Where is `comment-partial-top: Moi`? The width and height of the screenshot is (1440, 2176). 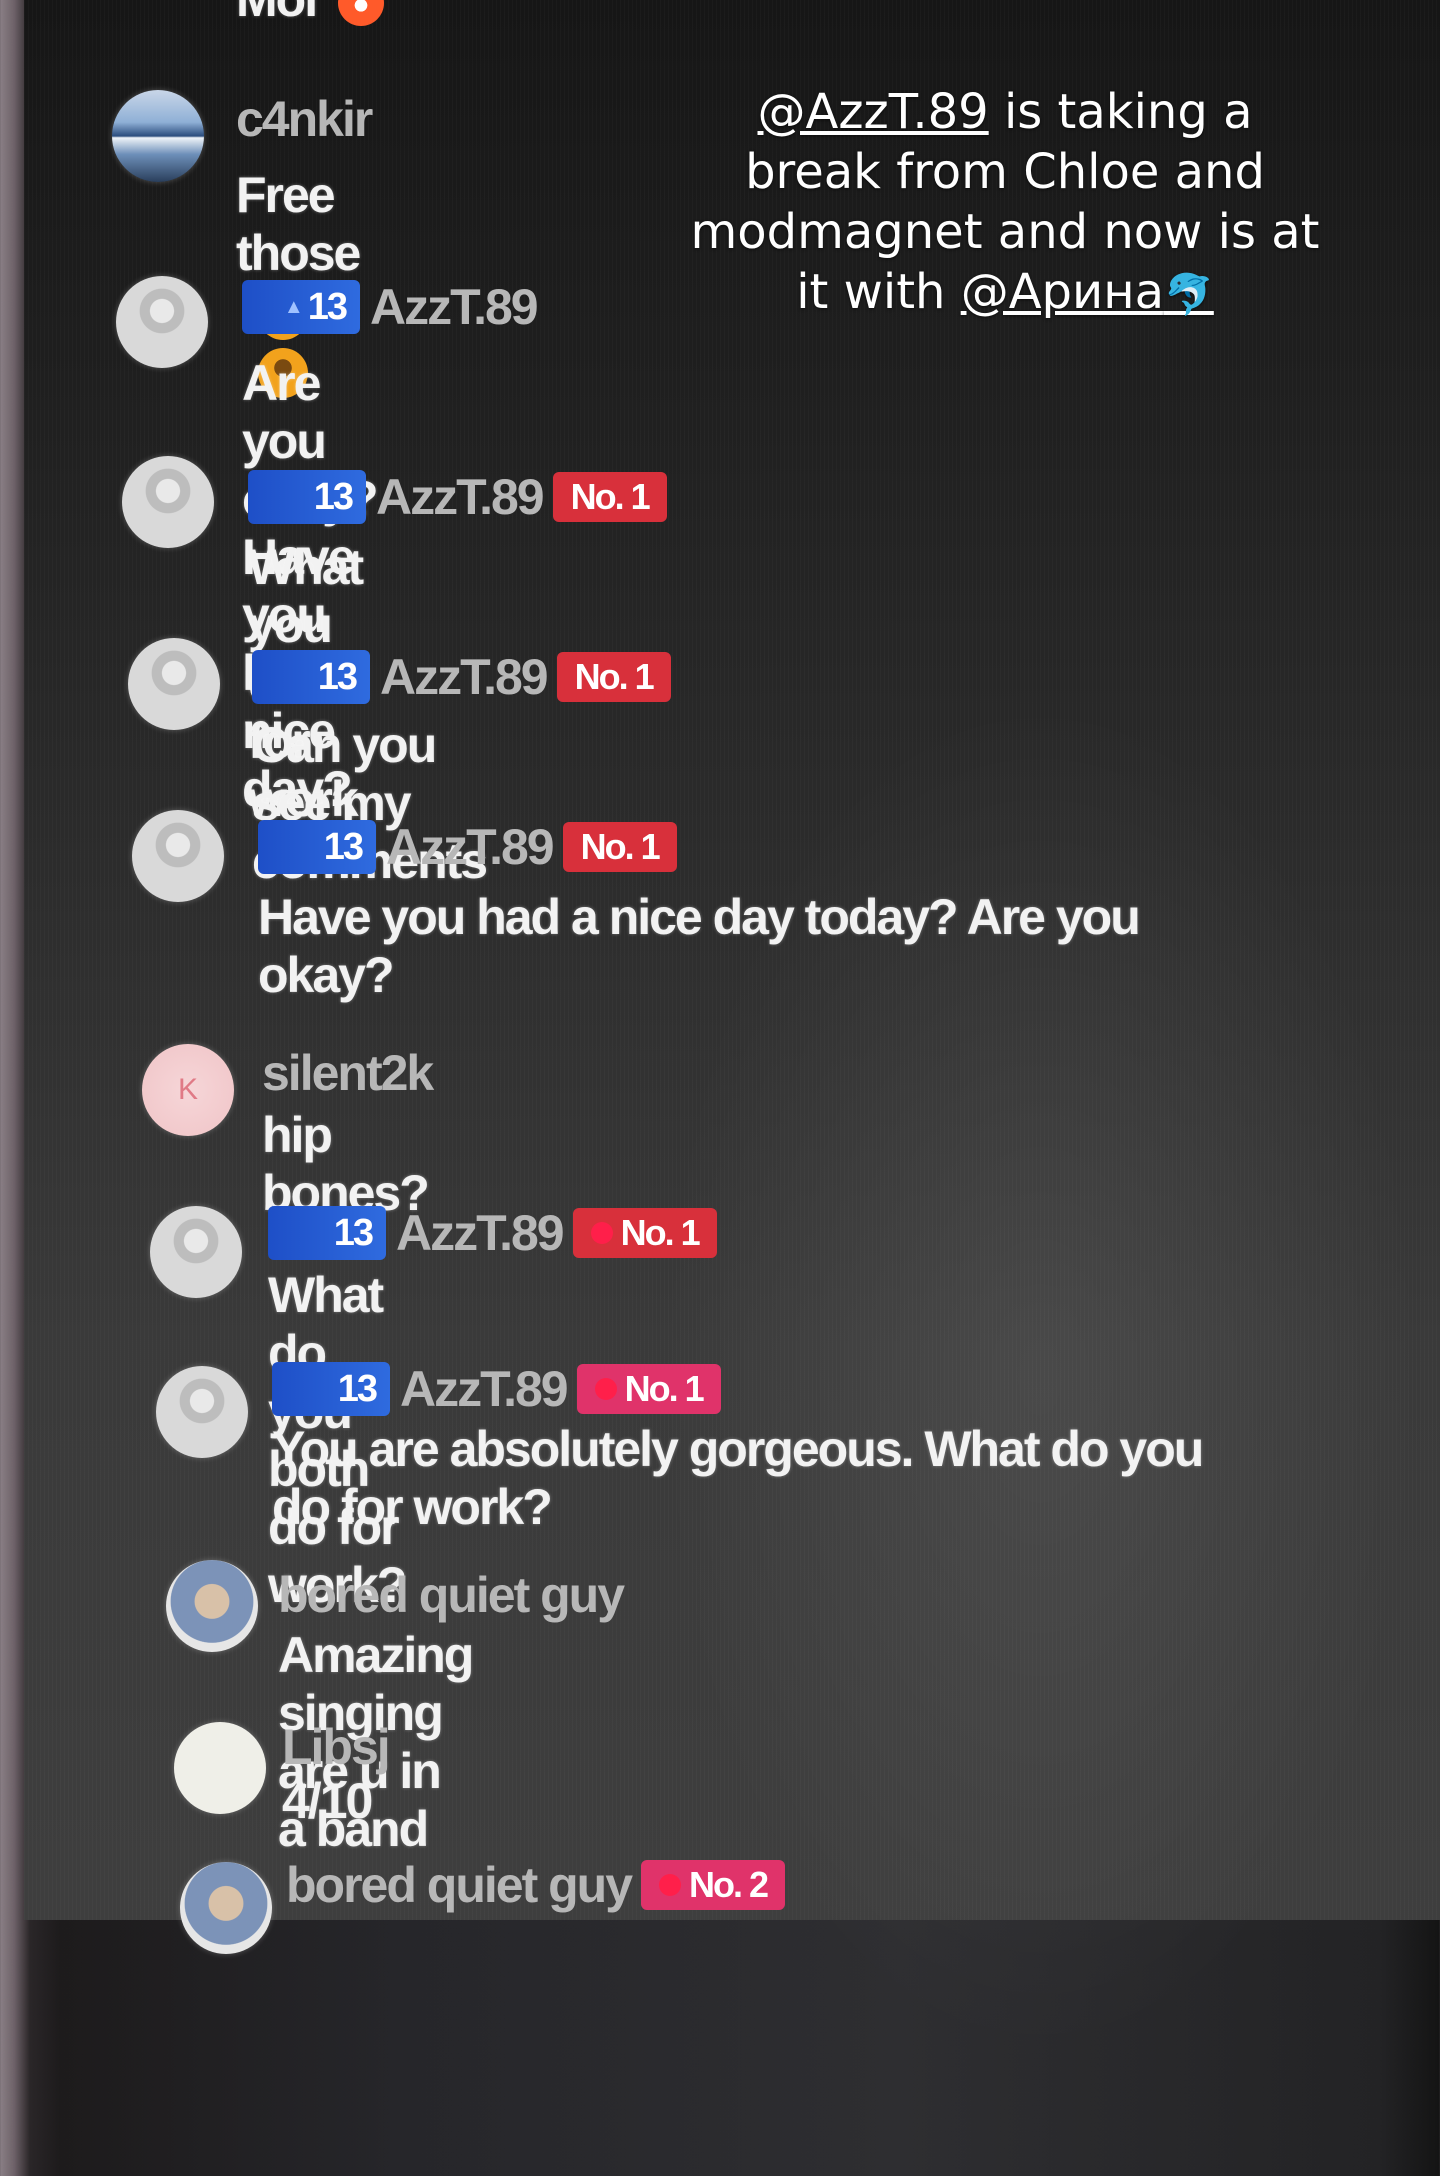 comment-partial-top: Moi is located at coordinates (310, 14).